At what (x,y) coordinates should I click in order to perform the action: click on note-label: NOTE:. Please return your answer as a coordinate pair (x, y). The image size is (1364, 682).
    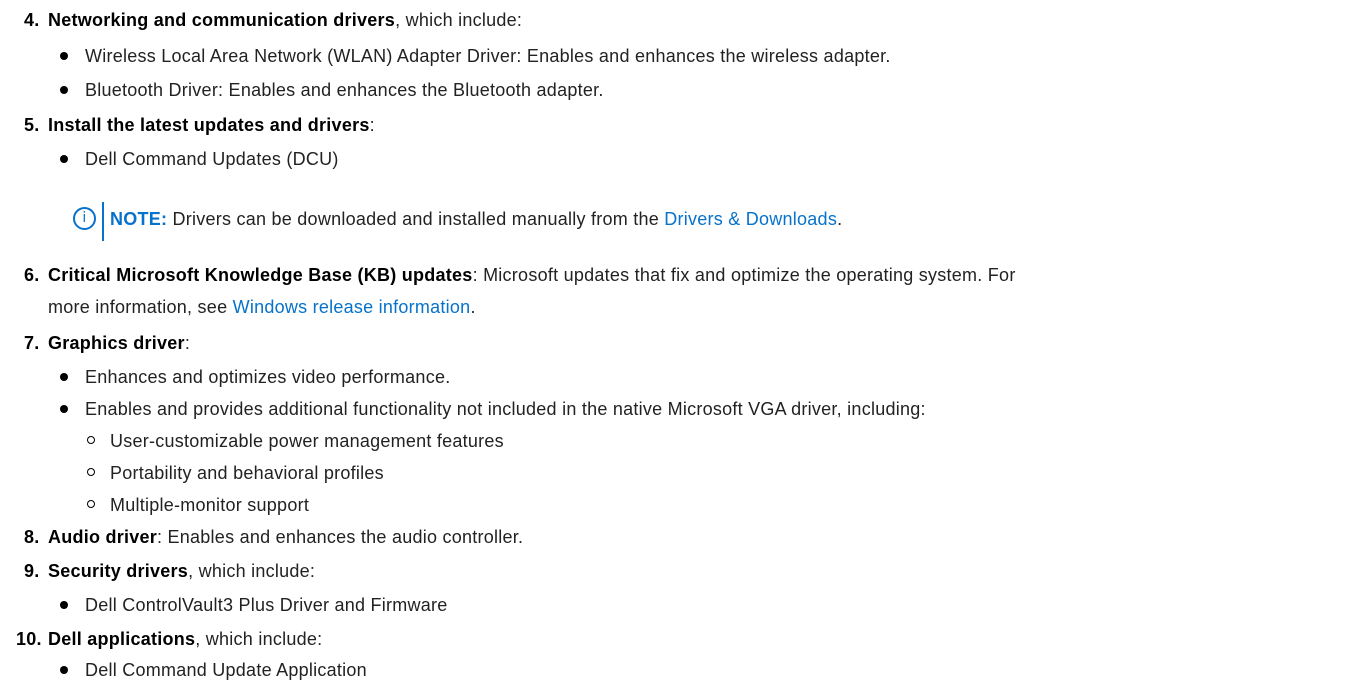
    Looking at the image, I should click on (139, 219).